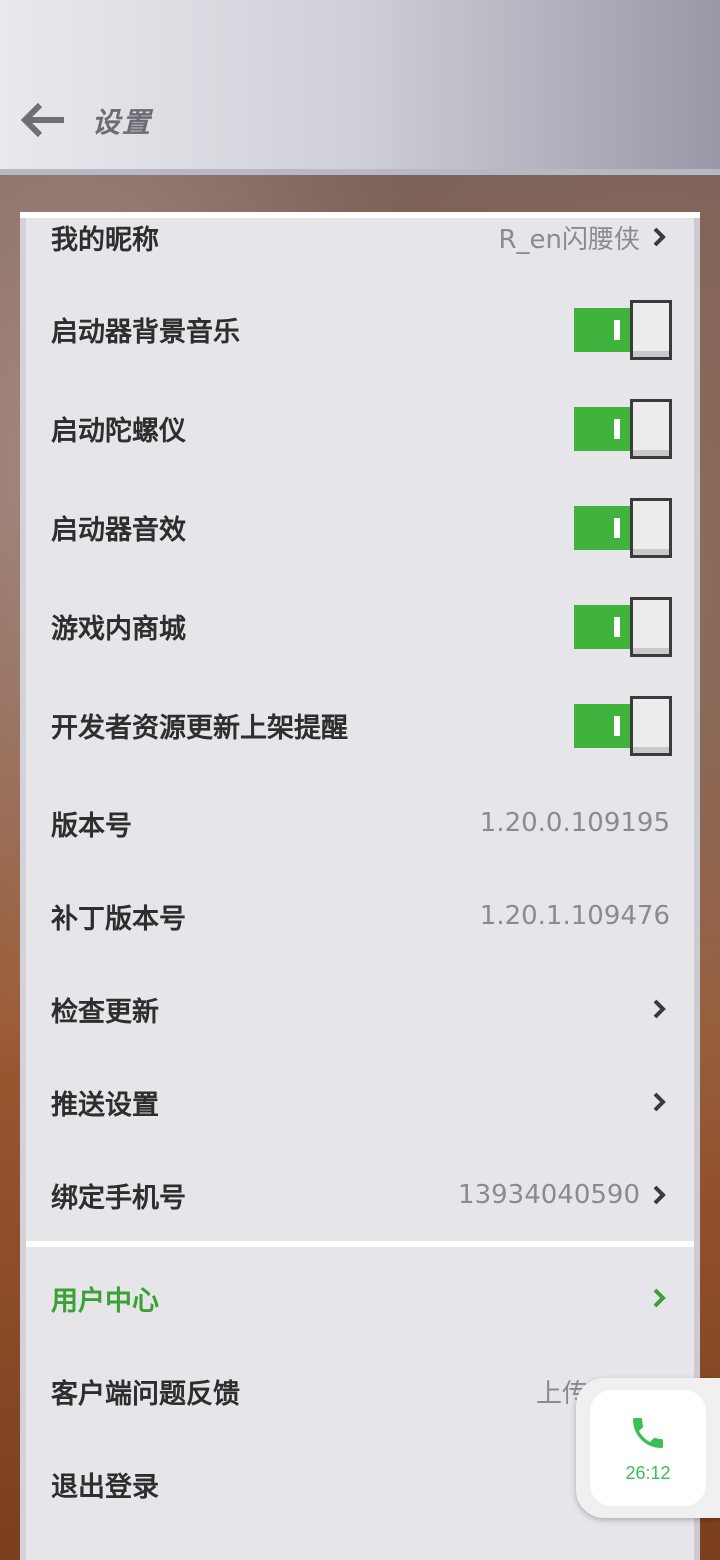  What do you see at coordinates (360, 527) in the screenshot?
I see `toggle-row-sound-effects: 启动器音效` at bounding box center [360, 527].